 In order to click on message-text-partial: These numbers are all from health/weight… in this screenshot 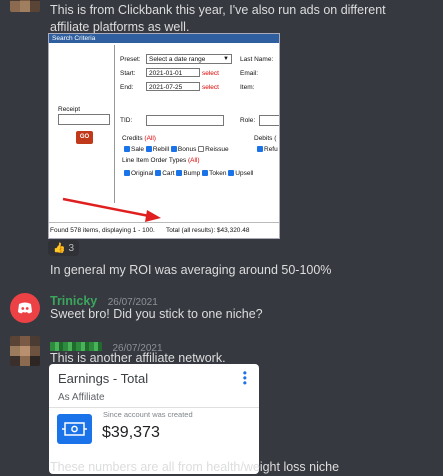, I will do `click(195, 467)`.